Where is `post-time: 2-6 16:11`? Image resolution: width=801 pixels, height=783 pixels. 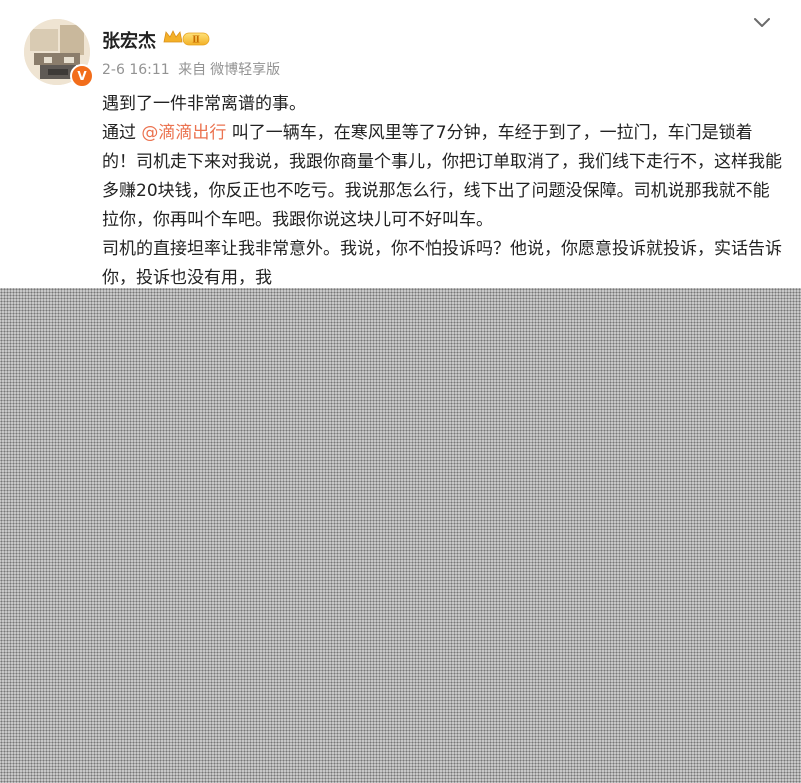
post-time: 2-6 16:11 is located at coordinates (136, 70).